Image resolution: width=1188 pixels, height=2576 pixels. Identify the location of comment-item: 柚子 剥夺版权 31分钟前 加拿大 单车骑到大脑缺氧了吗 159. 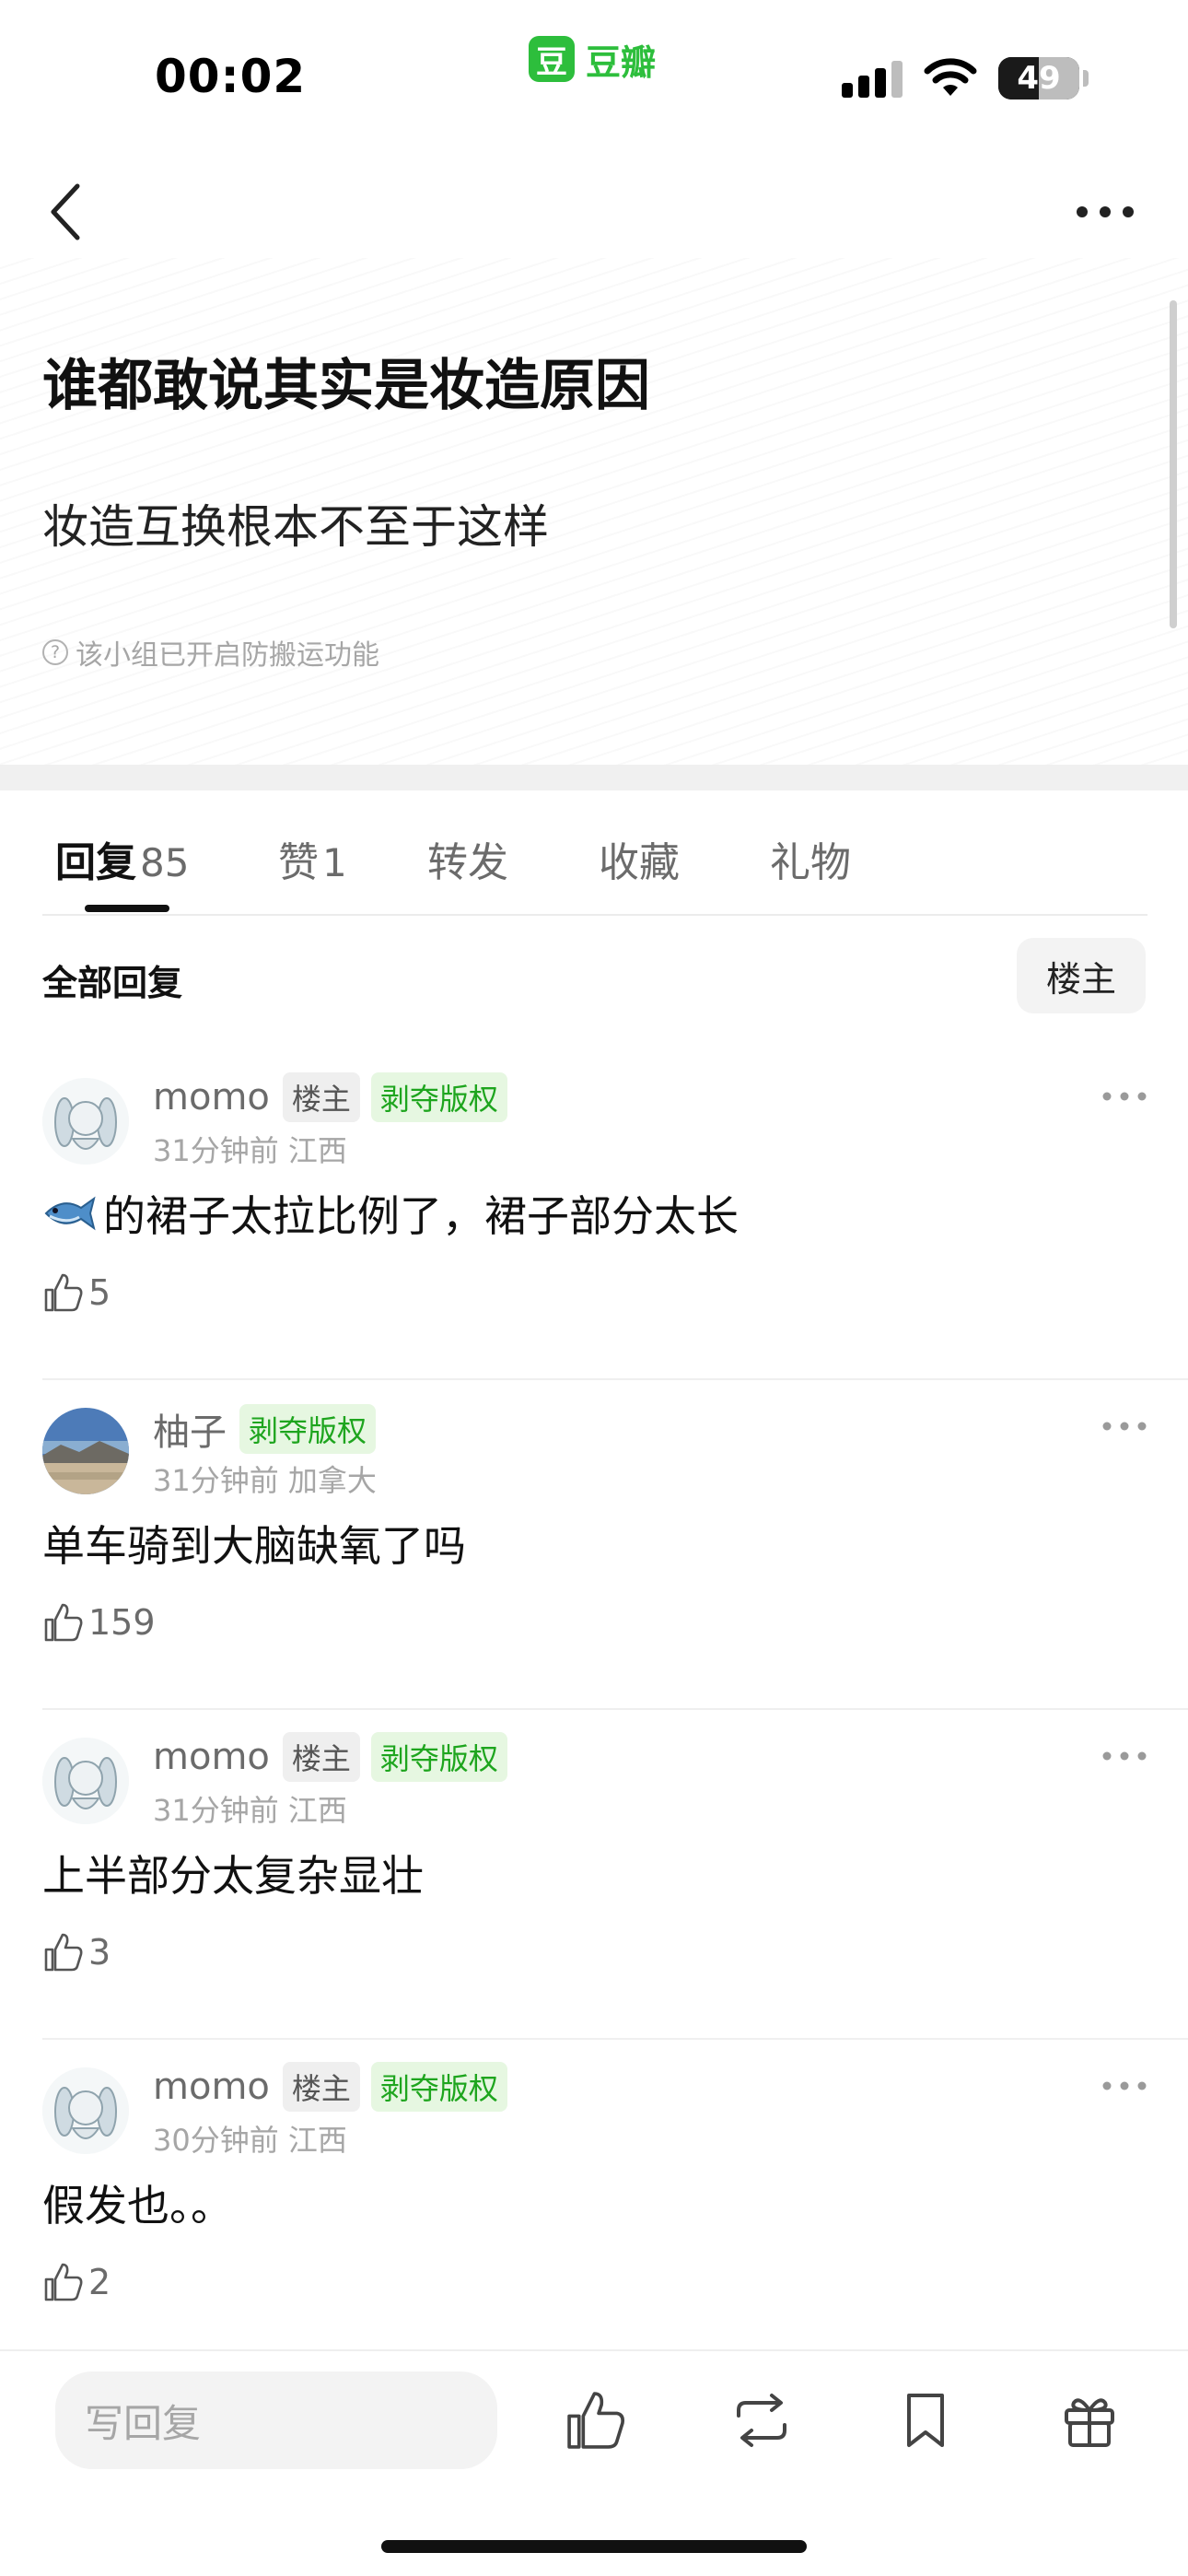
(594, 1545).